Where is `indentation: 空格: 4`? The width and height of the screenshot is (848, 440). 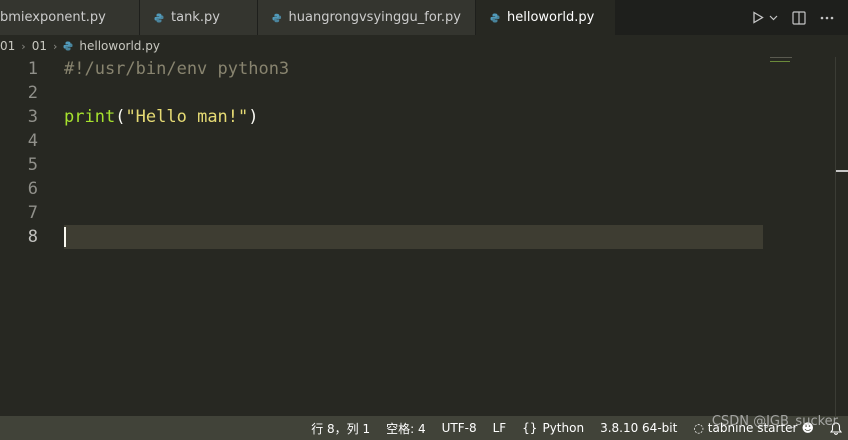 indentation: 空格: 4 is located at coordinates (406, 428).